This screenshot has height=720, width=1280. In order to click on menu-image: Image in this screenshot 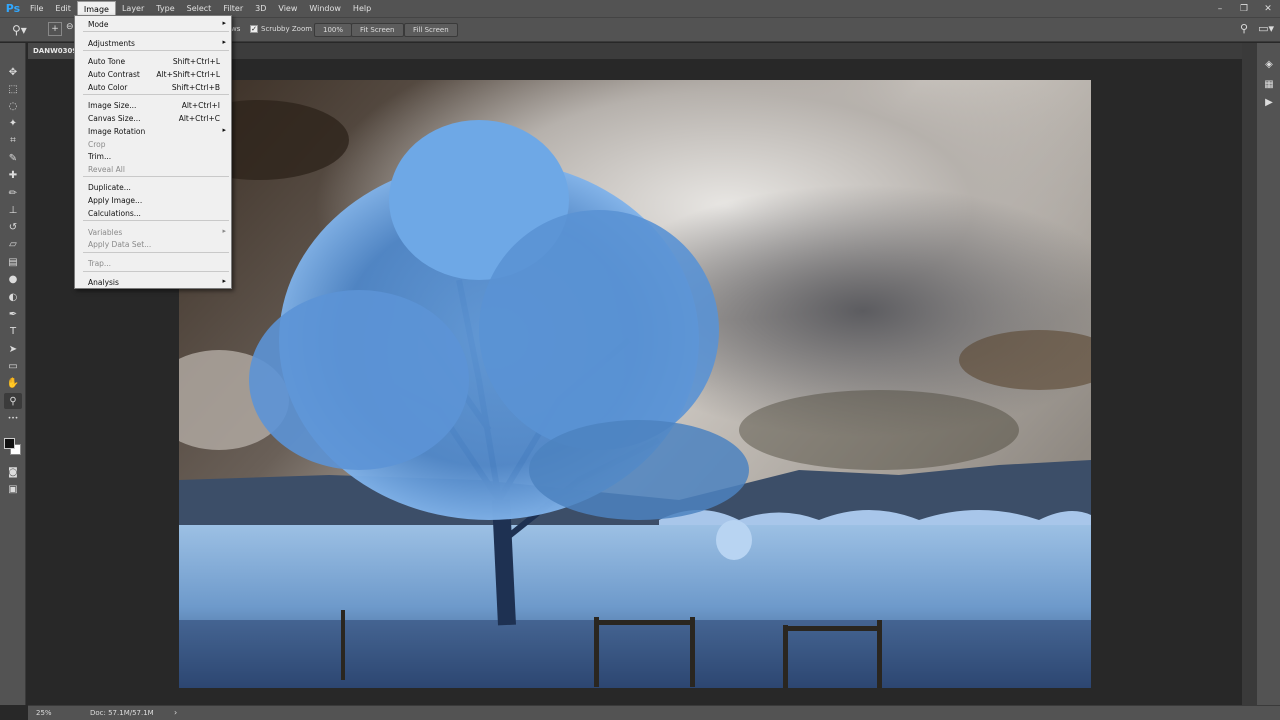, I will do `click(96, 8)`.